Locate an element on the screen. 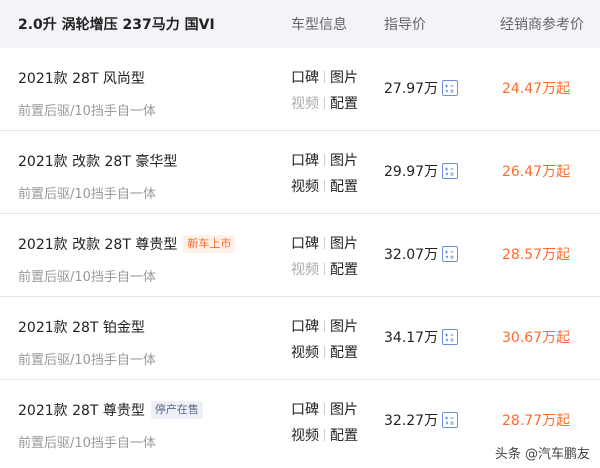  trim-name: 2021款 改款 28T 尊贵型 is located at coordinates (97, 244).